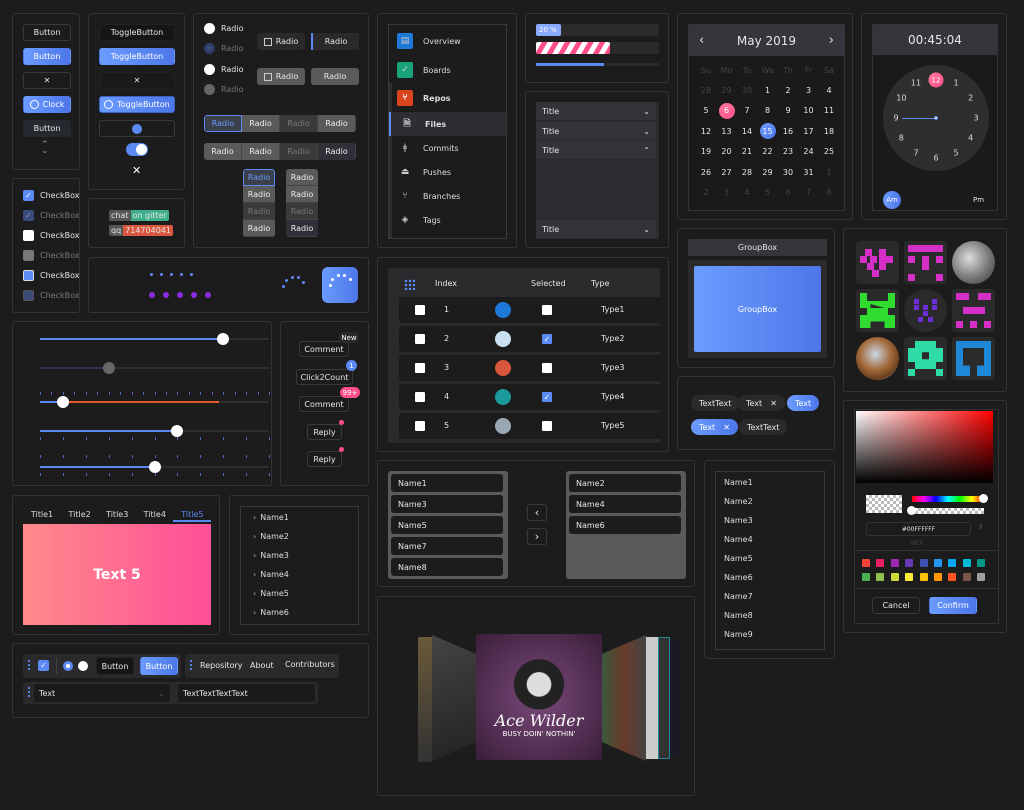  What do you see at coordinates (727, 152) in the screenshot?
I see `calendar-day: 20` at bounding box center [727, 152].